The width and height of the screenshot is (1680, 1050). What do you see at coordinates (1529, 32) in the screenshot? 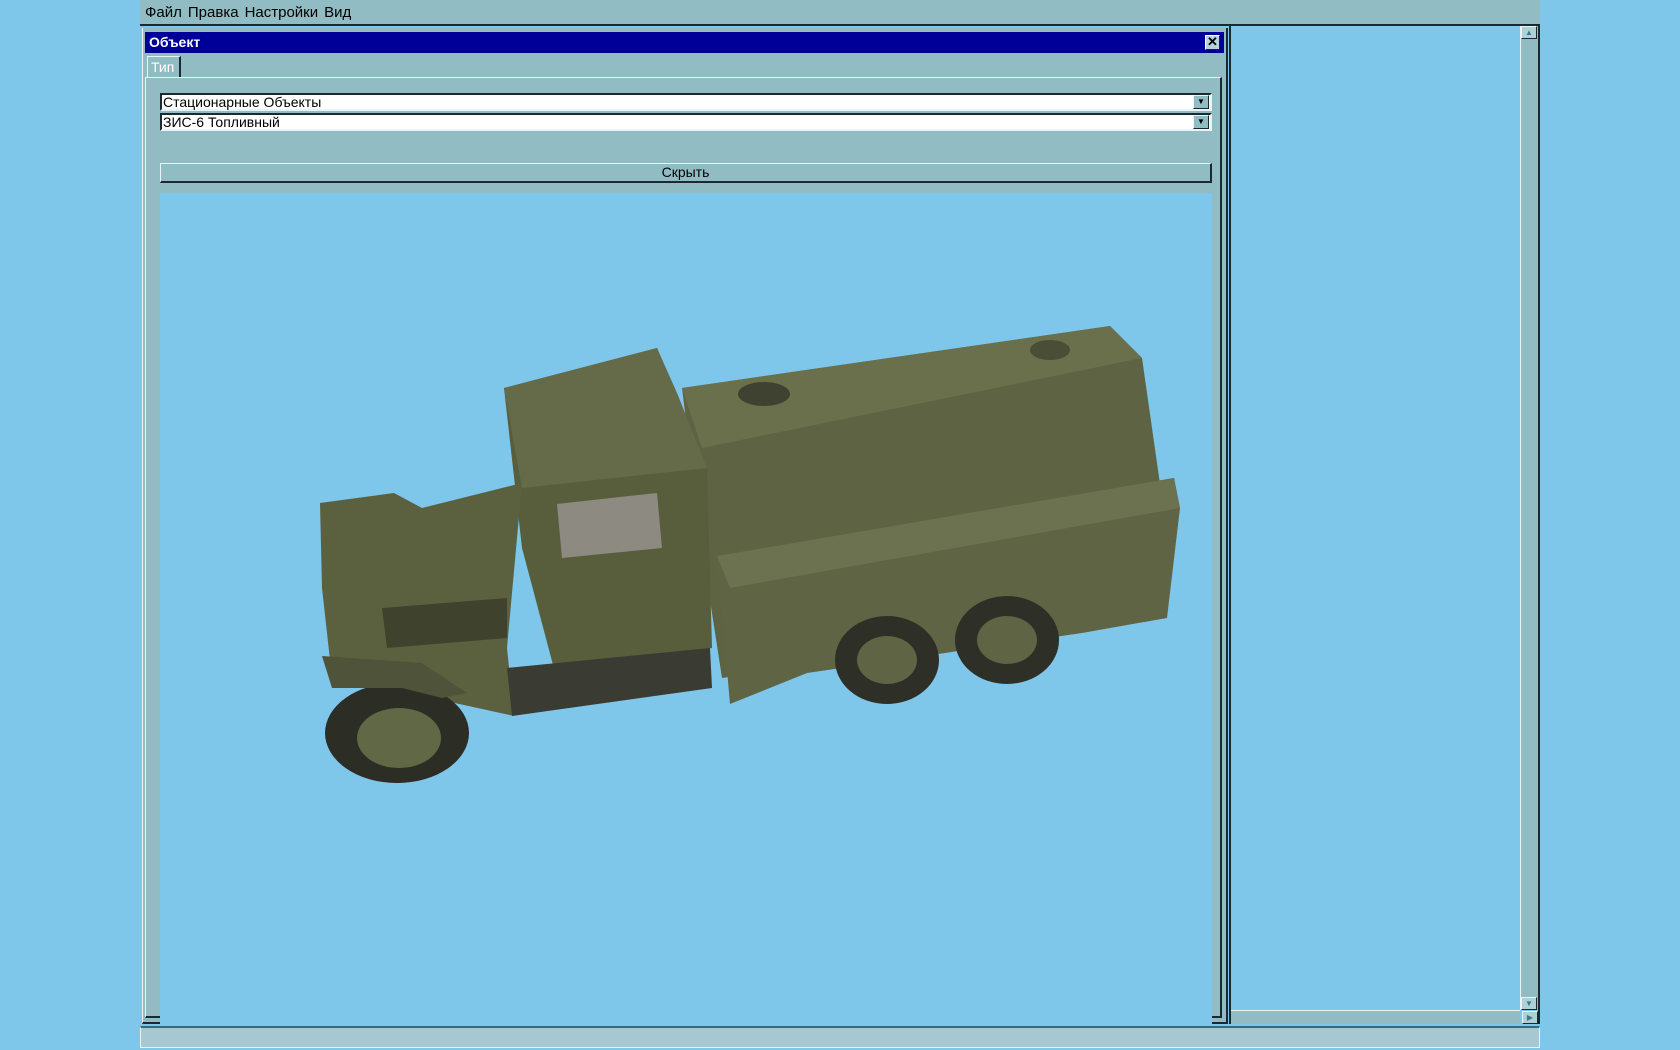
I see `scroll-up-icon: ▲` at bounding box center [1529, 32].